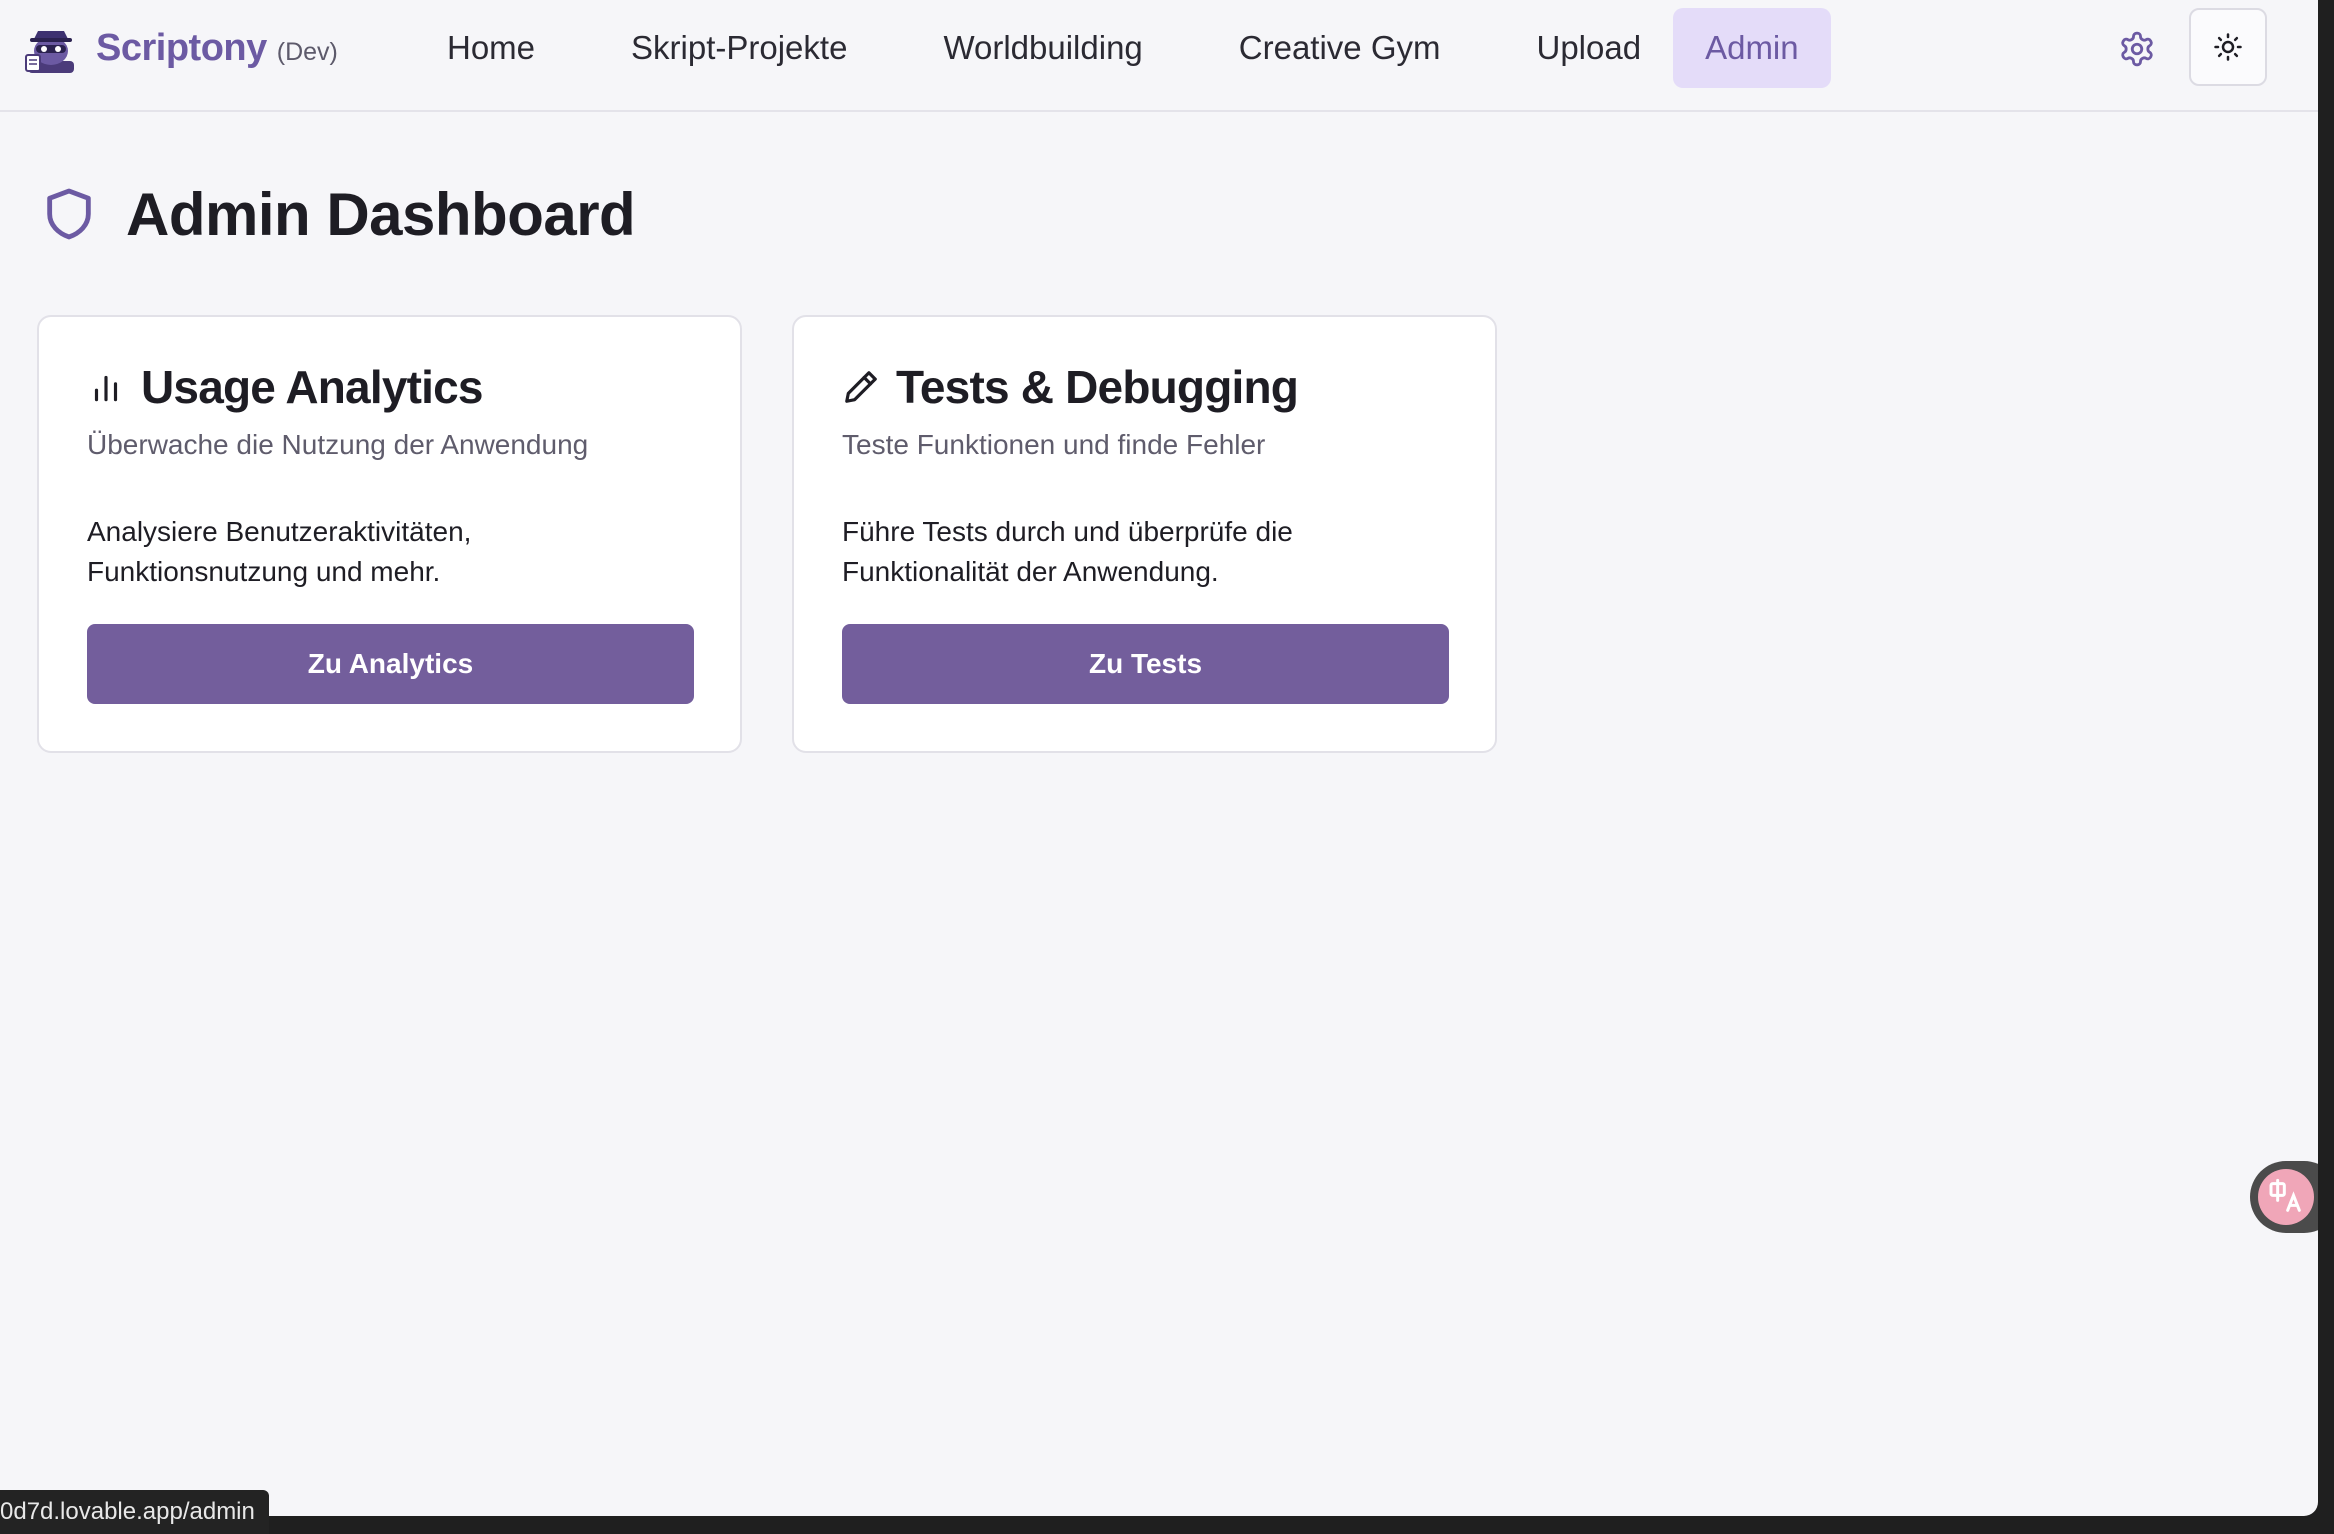 The width and height of the screenshot is (2334, 1534). What do you see at coordinates (381, 214) in the screenshot?
I see `page-title: Admin Dashboard` at bounding box center [381, 214].